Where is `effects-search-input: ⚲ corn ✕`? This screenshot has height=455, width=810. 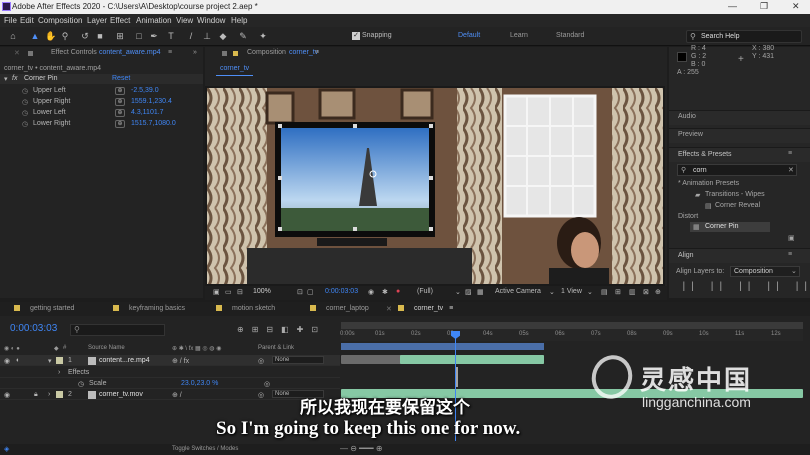 effects-search-input: ⚲ corn ✕ is located at coordinates (737, 170).